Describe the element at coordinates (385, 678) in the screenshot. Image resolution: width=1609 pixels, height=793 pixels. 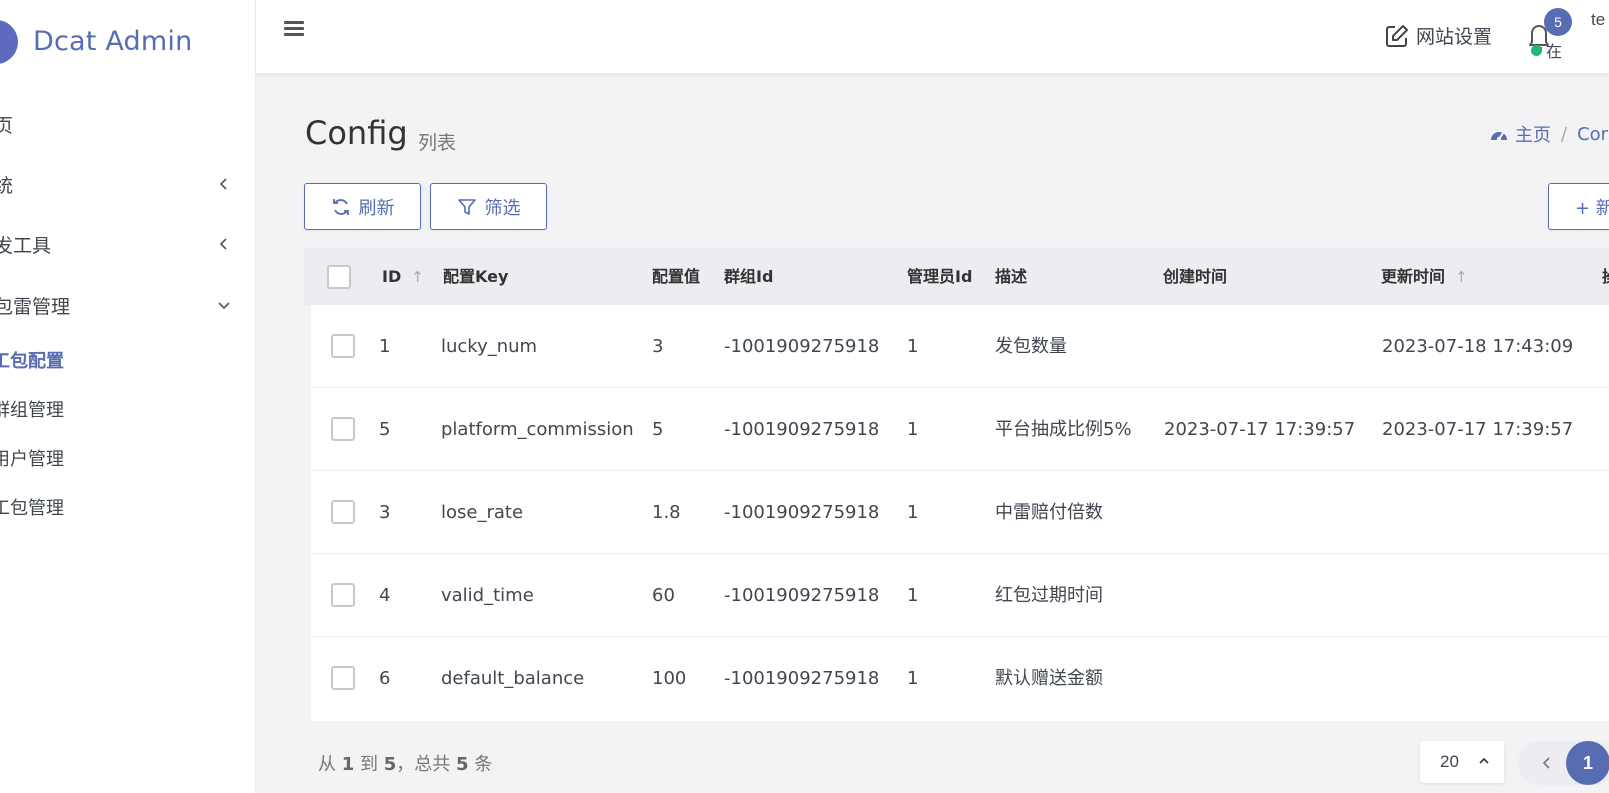
I see `cell-id: 6` at that location.